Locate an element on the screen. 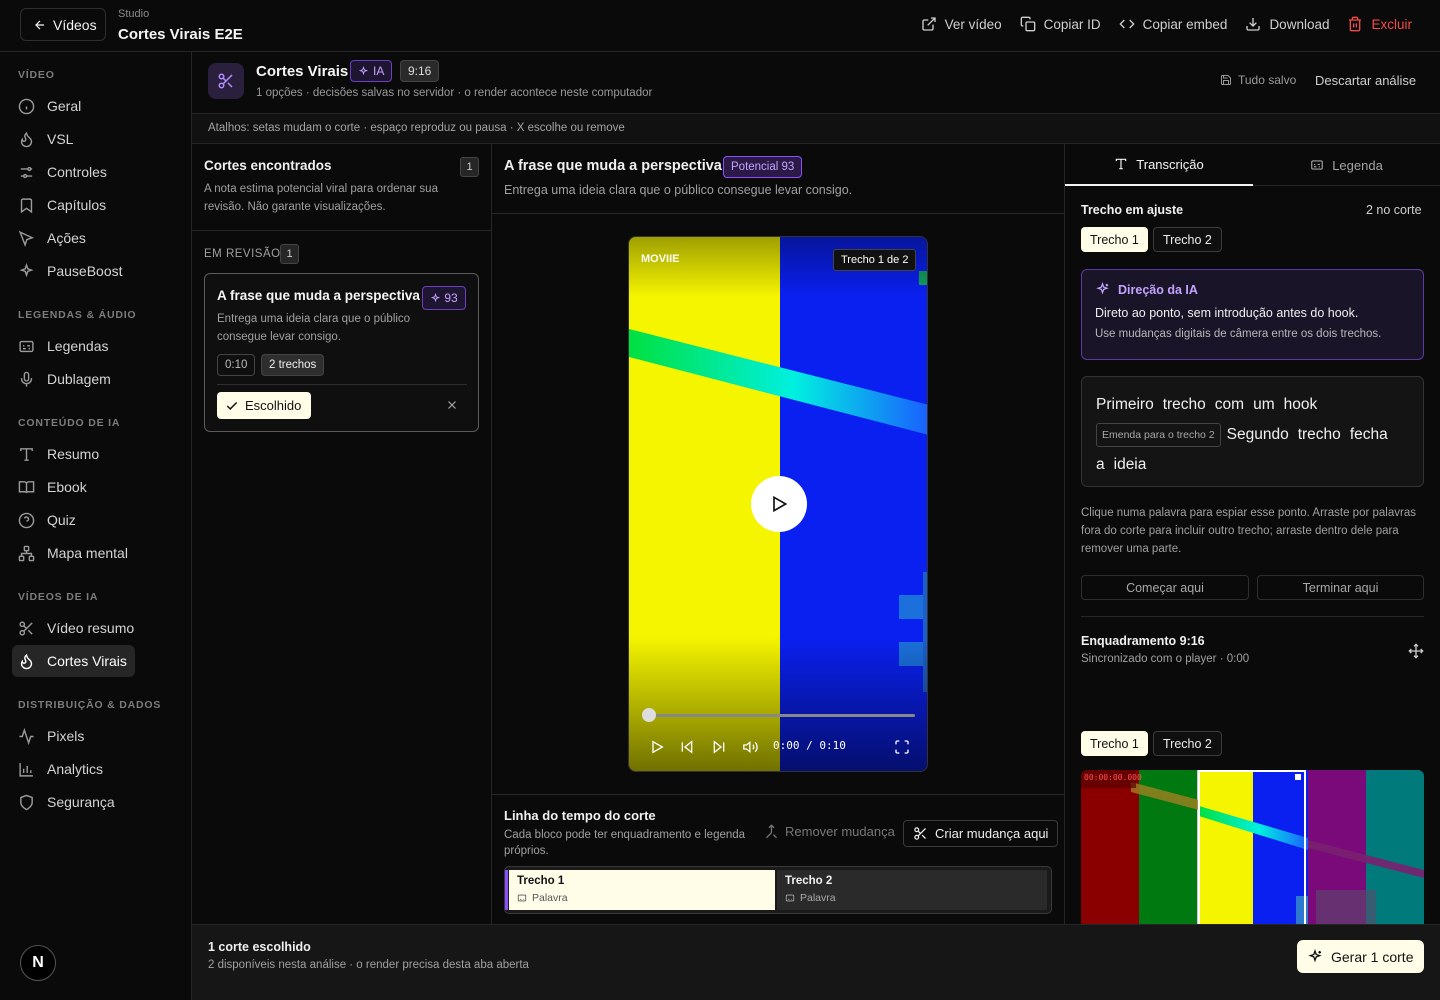 The height and width of the screenshot is (1000, 1440). fullscreen-button is located at coordinates (902, 747).